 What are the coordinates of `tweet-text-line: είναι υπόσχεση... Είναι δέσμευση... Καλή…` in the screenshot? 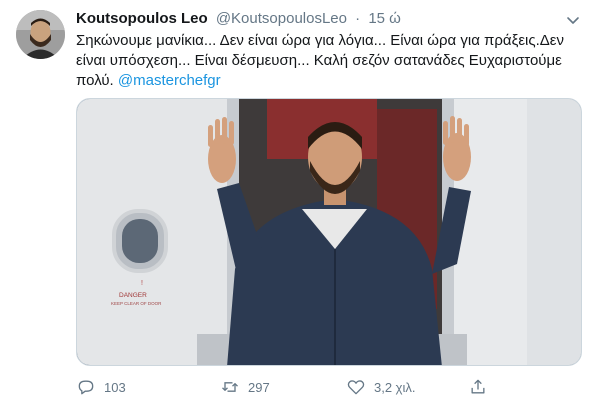 It's located at (319, 60).